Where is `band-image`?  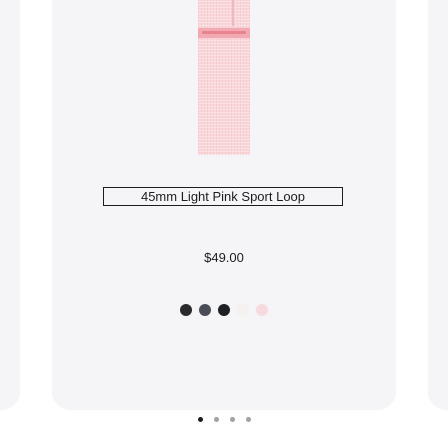 band-image is located at coordinates (224, 77).